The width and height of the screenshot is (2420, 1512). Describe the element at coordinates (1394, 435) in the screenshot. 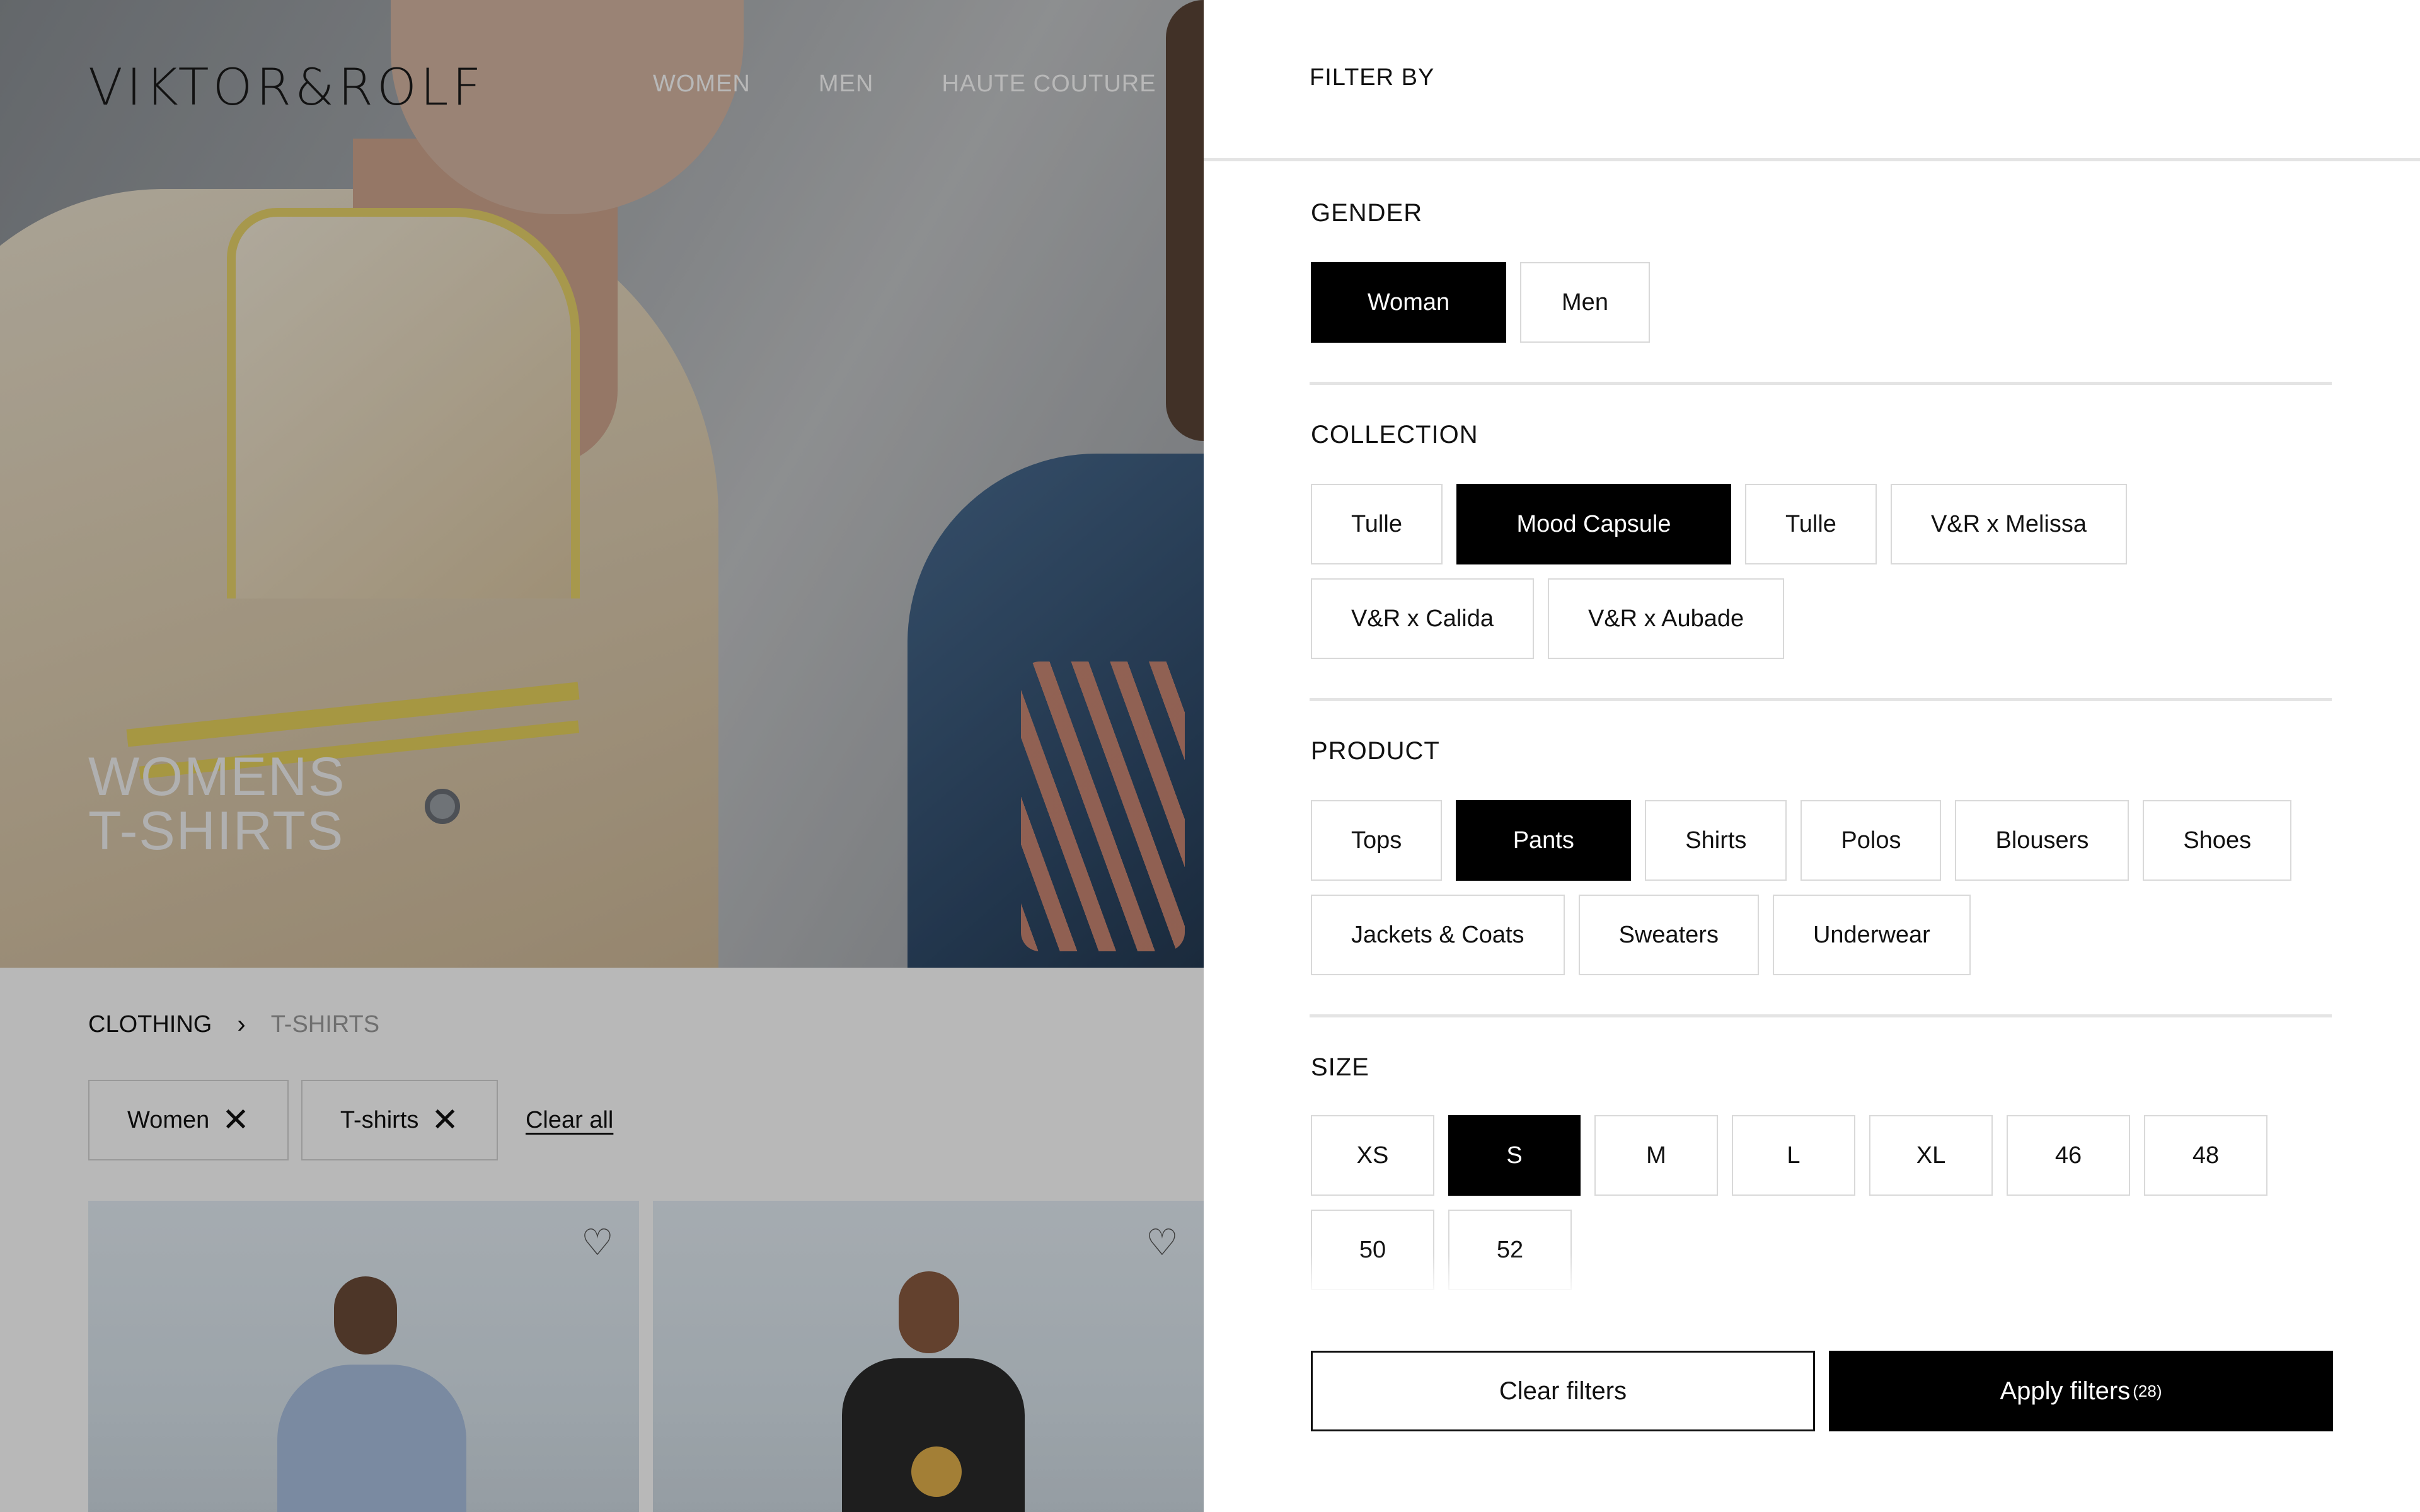

I see `collection-section-title: COLLECTION` at that location.